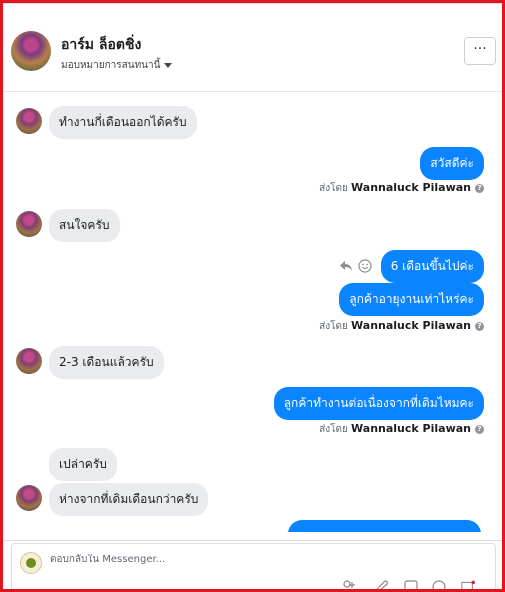  I want to click on assign-conversation-dropdown: มอบหมายการสนทนานี้, so click(117, 65).